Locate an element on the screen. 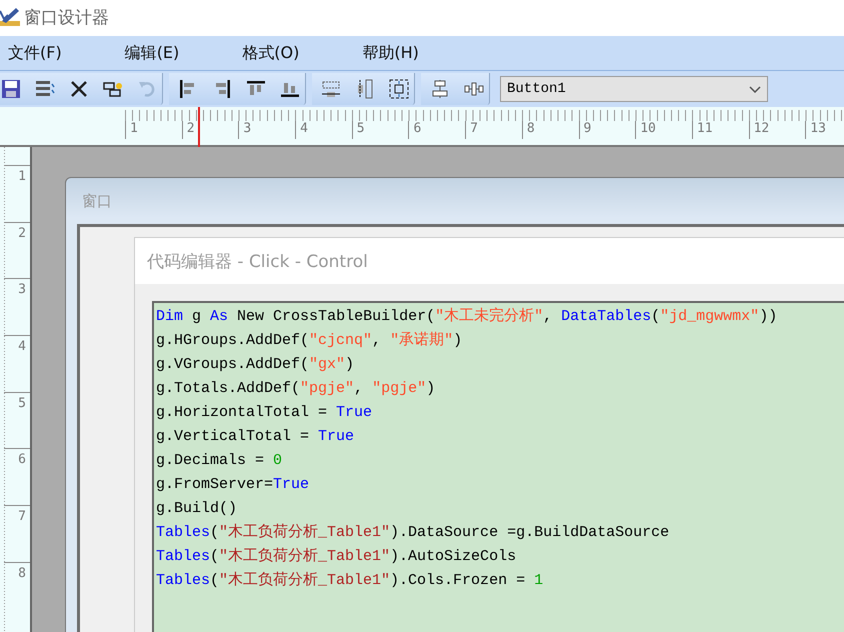 The width and height of the screenshot is (844, 632). form-title: 窗口 is located at coordinates (97, 201).